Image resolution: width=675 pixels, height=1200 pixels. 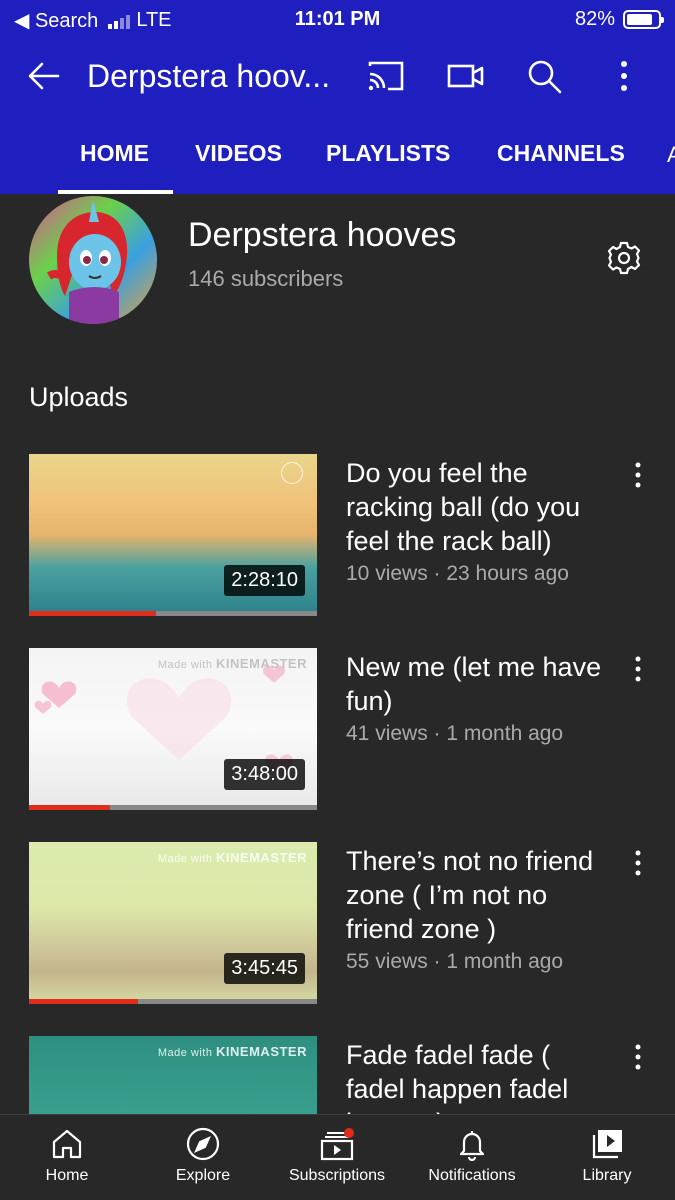 I want to click on nav-subscriptions: Subscriptions, so click(x=337, y=1156).